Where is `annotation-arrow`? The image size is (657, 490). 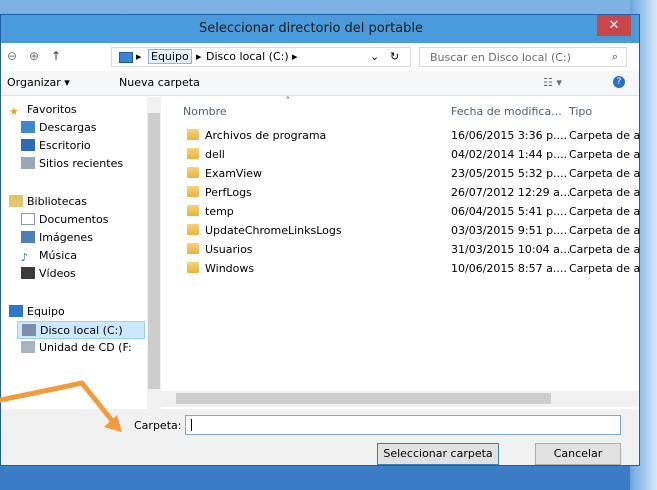
annotation-arrow is located at coordinates (61, 406).